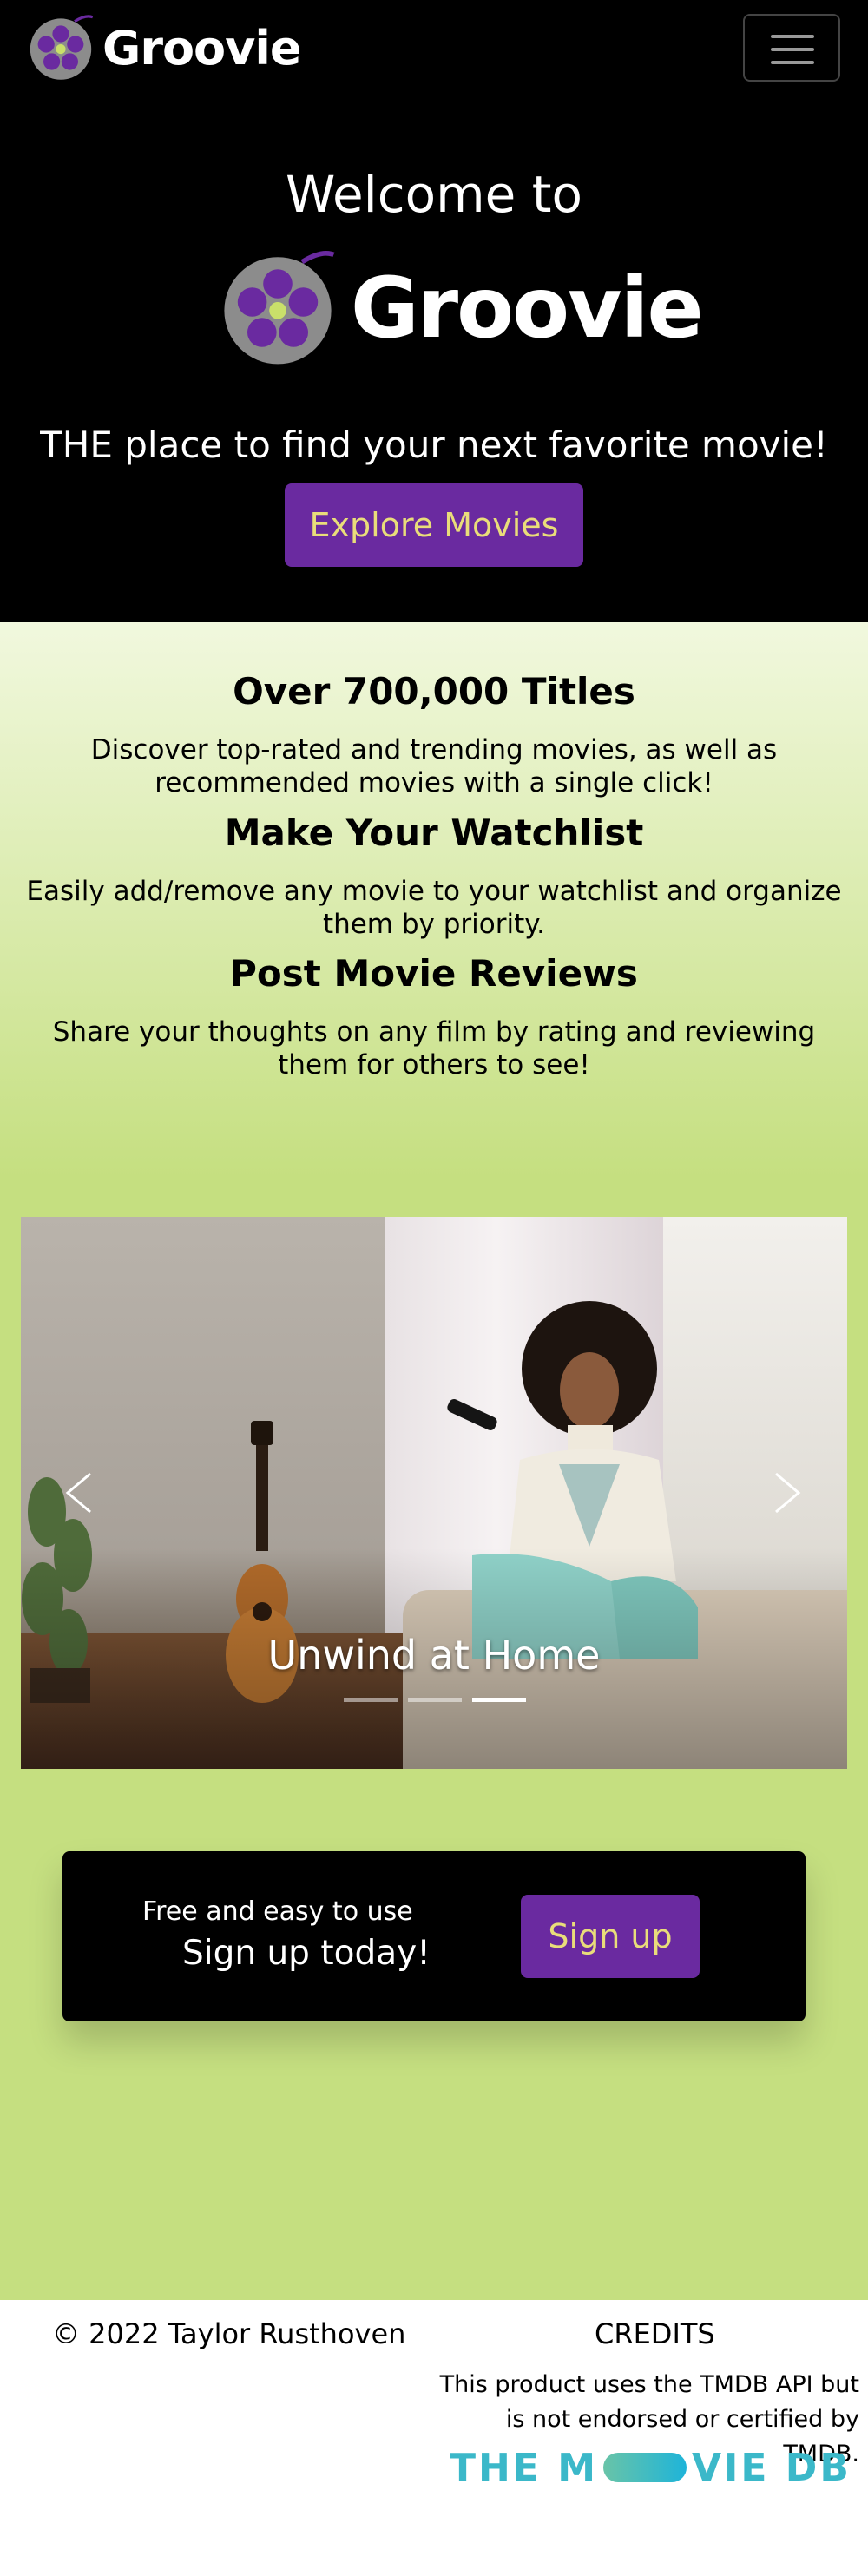  Describe the element at coordinates (434, 1655) in the screenshot. I see `carousel-caption: Unwind at Home` at that location.